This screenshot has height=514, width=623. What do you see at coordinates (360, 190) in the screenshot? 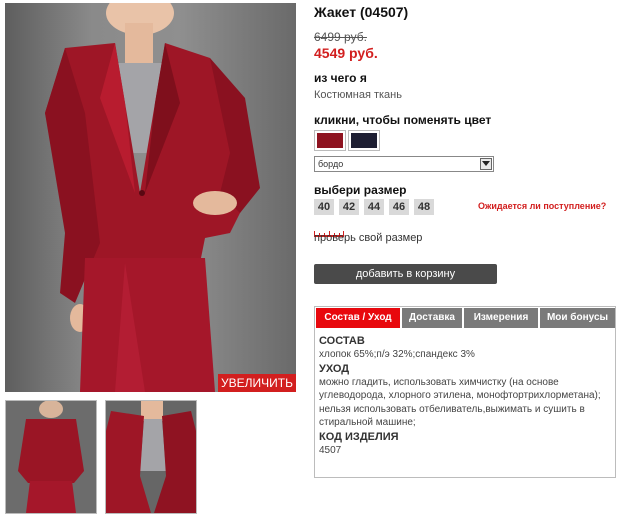
I see `size-label: выбери размер` at bounding box center [360, 190].